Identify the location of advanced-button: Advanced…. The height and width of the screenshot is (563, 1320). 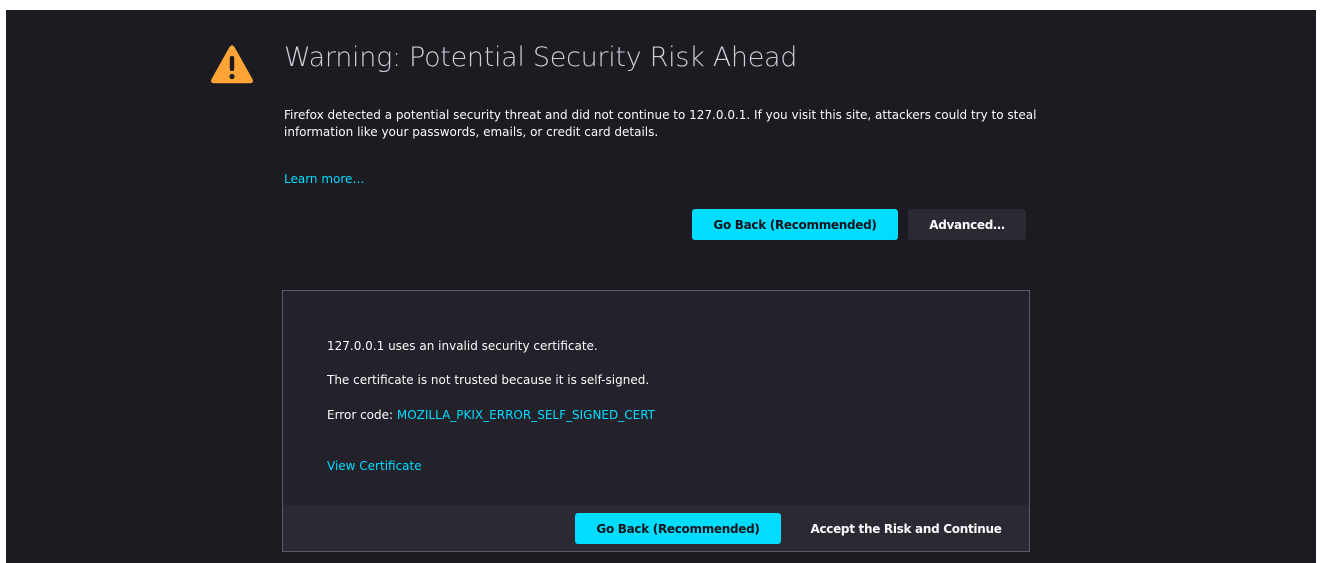
(967, 224).